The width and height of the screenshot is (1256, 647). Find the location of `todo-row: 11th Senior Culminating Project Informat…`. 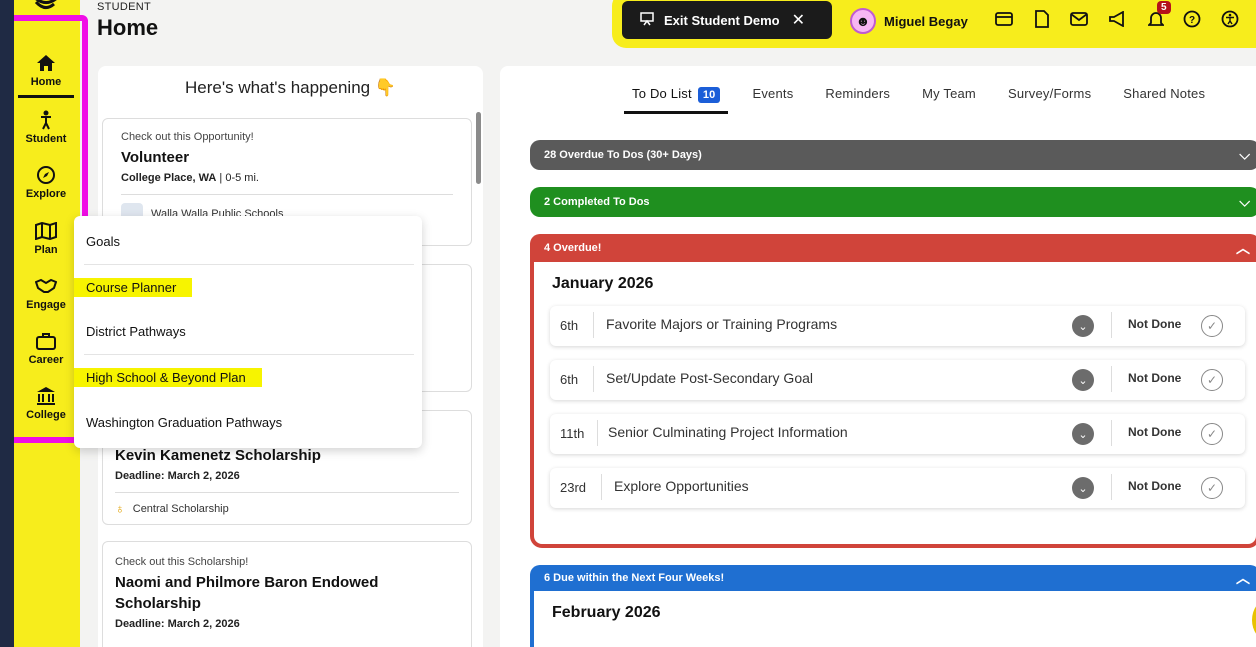

todo-row: 11th Senior Culminating Project Informat… is located at coordinates (897, 434).